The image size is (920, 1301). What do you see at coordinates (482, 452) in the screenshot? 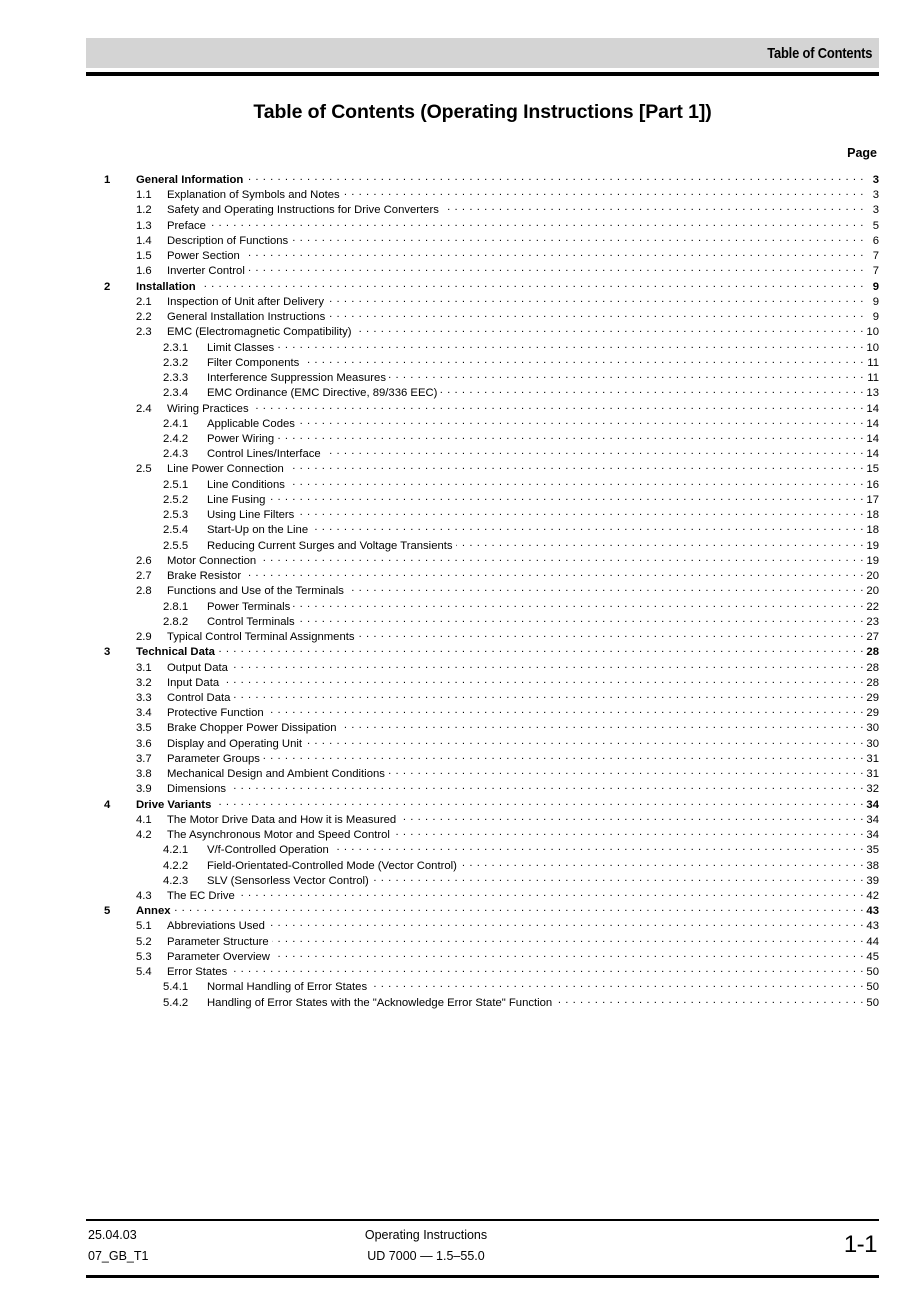
I see `toc-entry: 2.4.3 Control Lines/Interface 14` at bounding box center [482, 452].